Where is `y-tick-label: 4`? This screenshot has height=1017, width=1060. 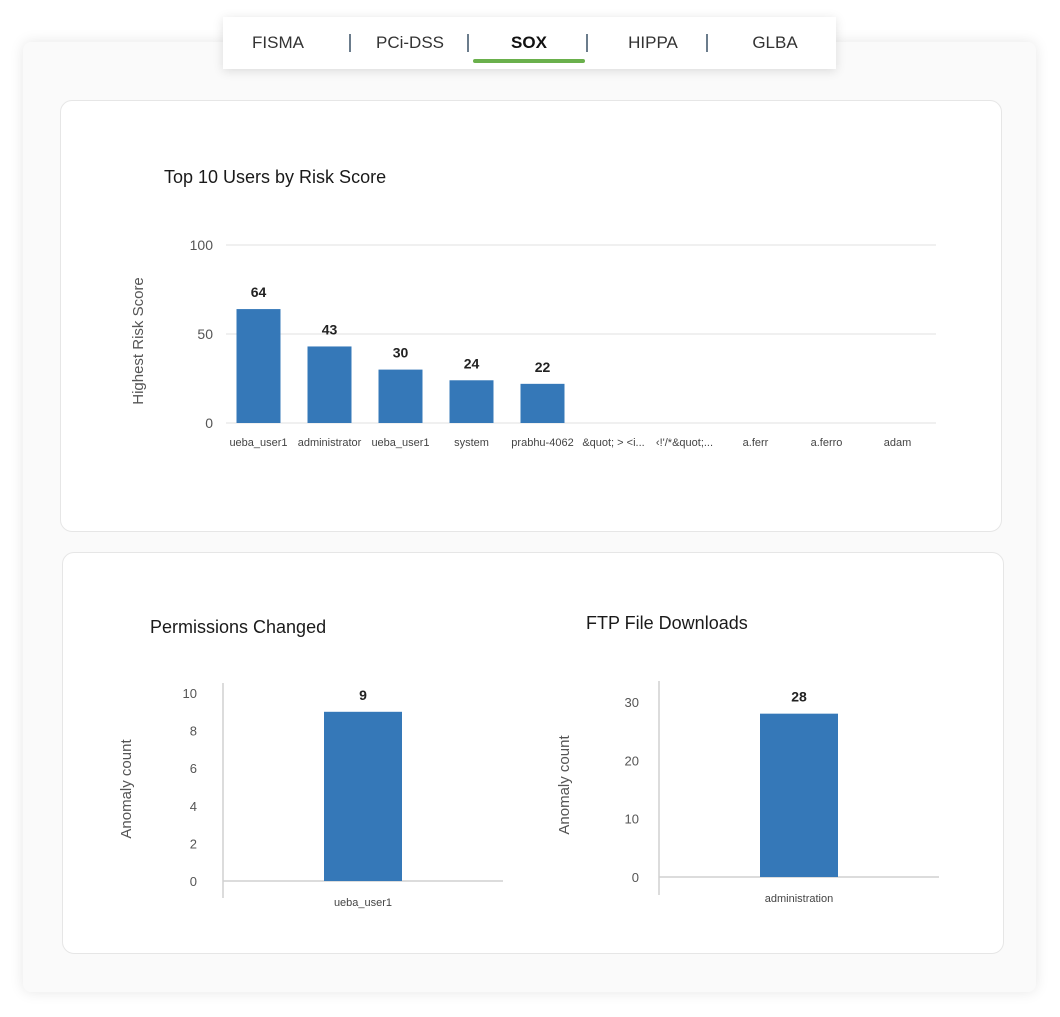 y-tick-label: 4 is located at coordinates (193, 806).